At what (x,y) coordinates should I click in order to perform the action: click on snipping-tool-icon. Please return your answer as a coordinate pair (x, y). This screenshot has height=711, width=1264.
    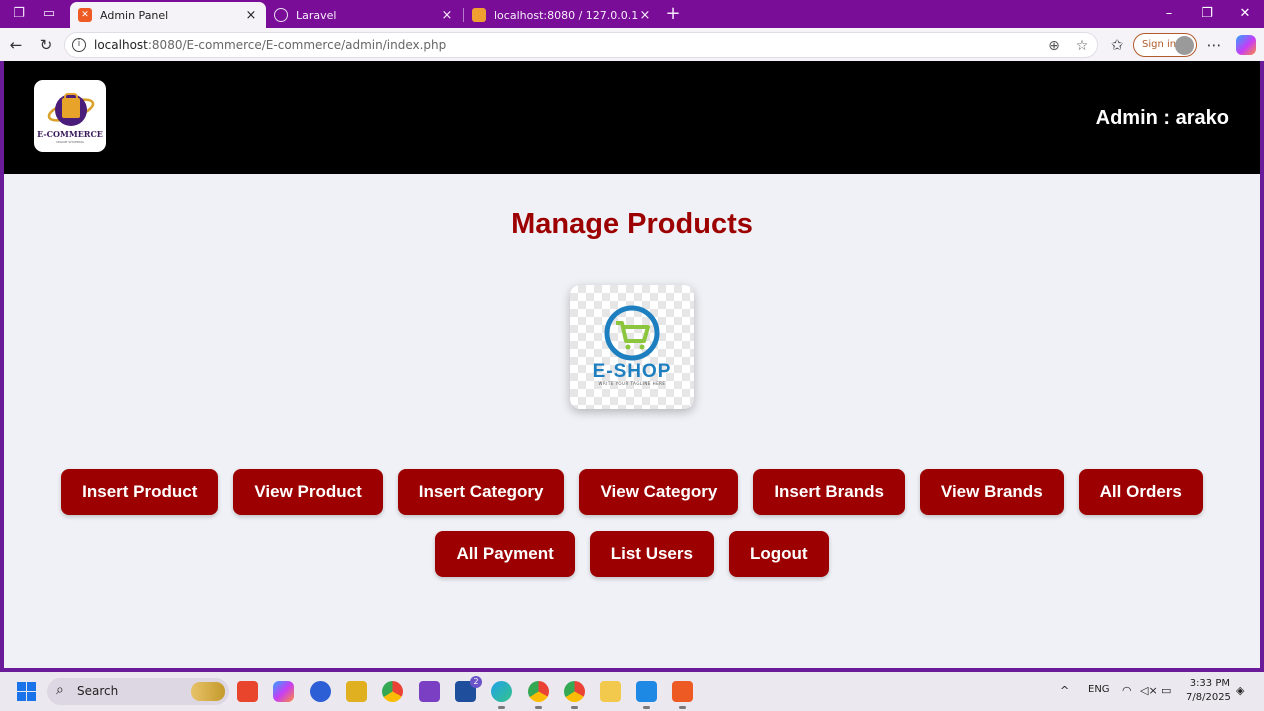
    Looking at the image, I should click on (356, 691).